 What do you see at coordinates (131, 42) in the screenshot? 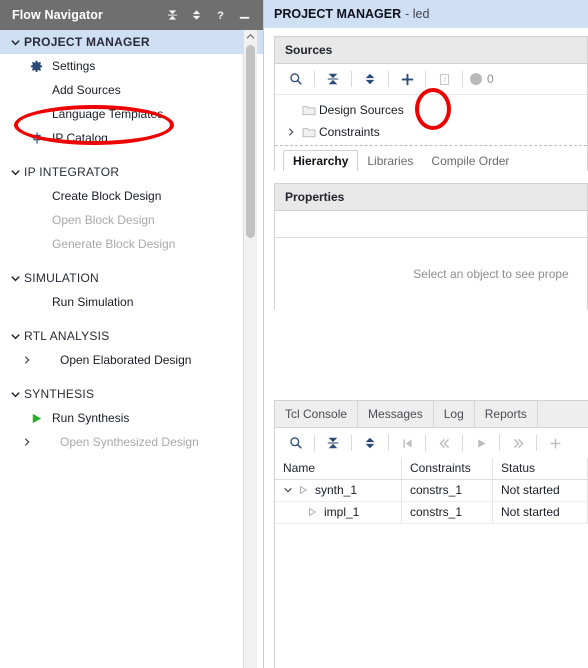
I see `sidebar-section-project-manager: PROJECT MANAGER` at bounding box center [131, 42].